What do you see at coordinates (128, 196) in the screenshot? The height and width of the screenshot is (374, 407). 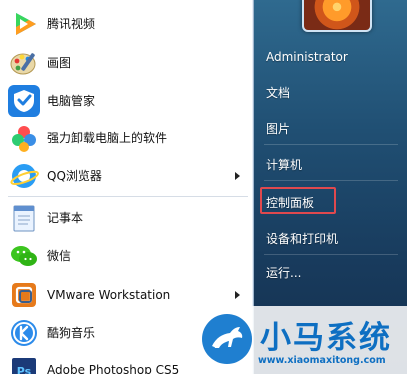 I see `menu-separator` at bounding box center [128, 196].